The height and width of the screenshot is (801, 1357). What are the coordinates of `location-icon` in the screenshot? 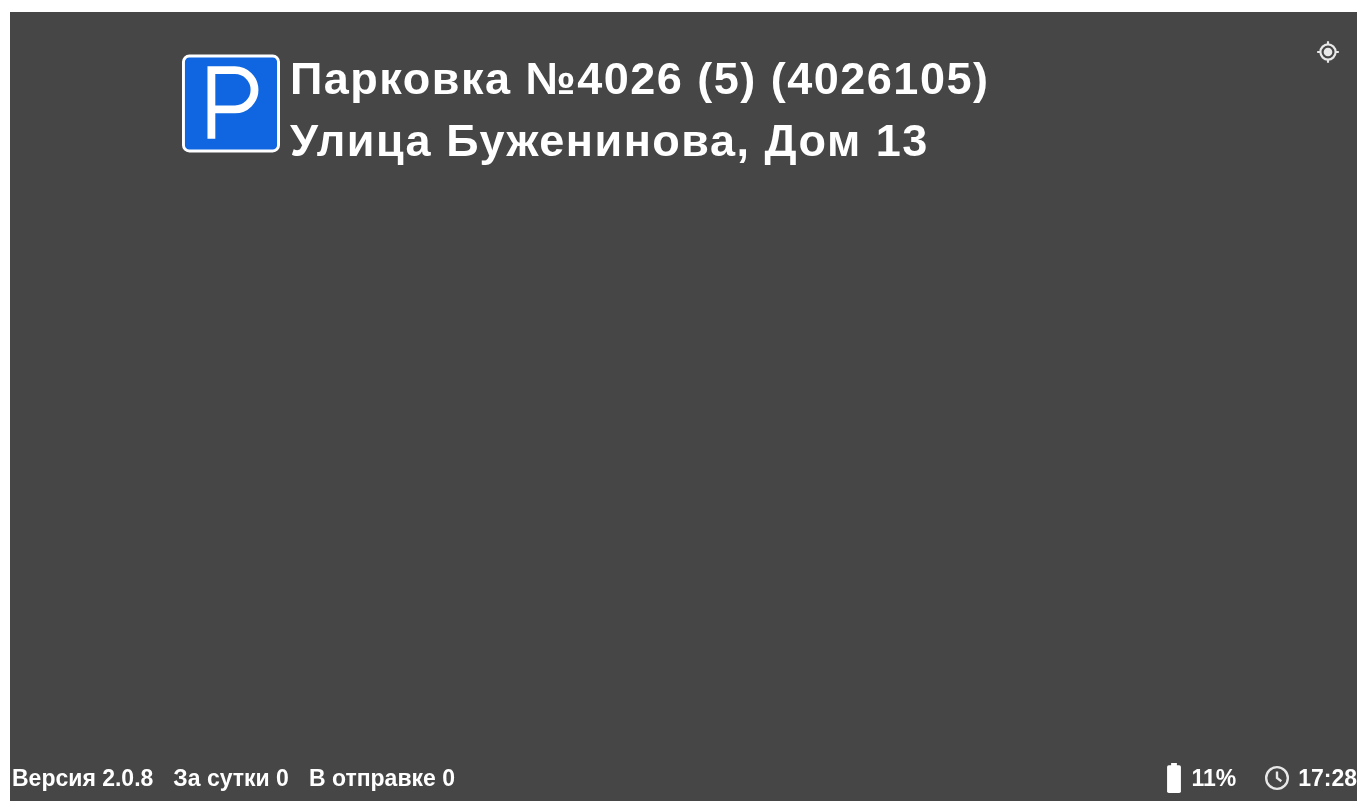 It's located at (1328, 52).